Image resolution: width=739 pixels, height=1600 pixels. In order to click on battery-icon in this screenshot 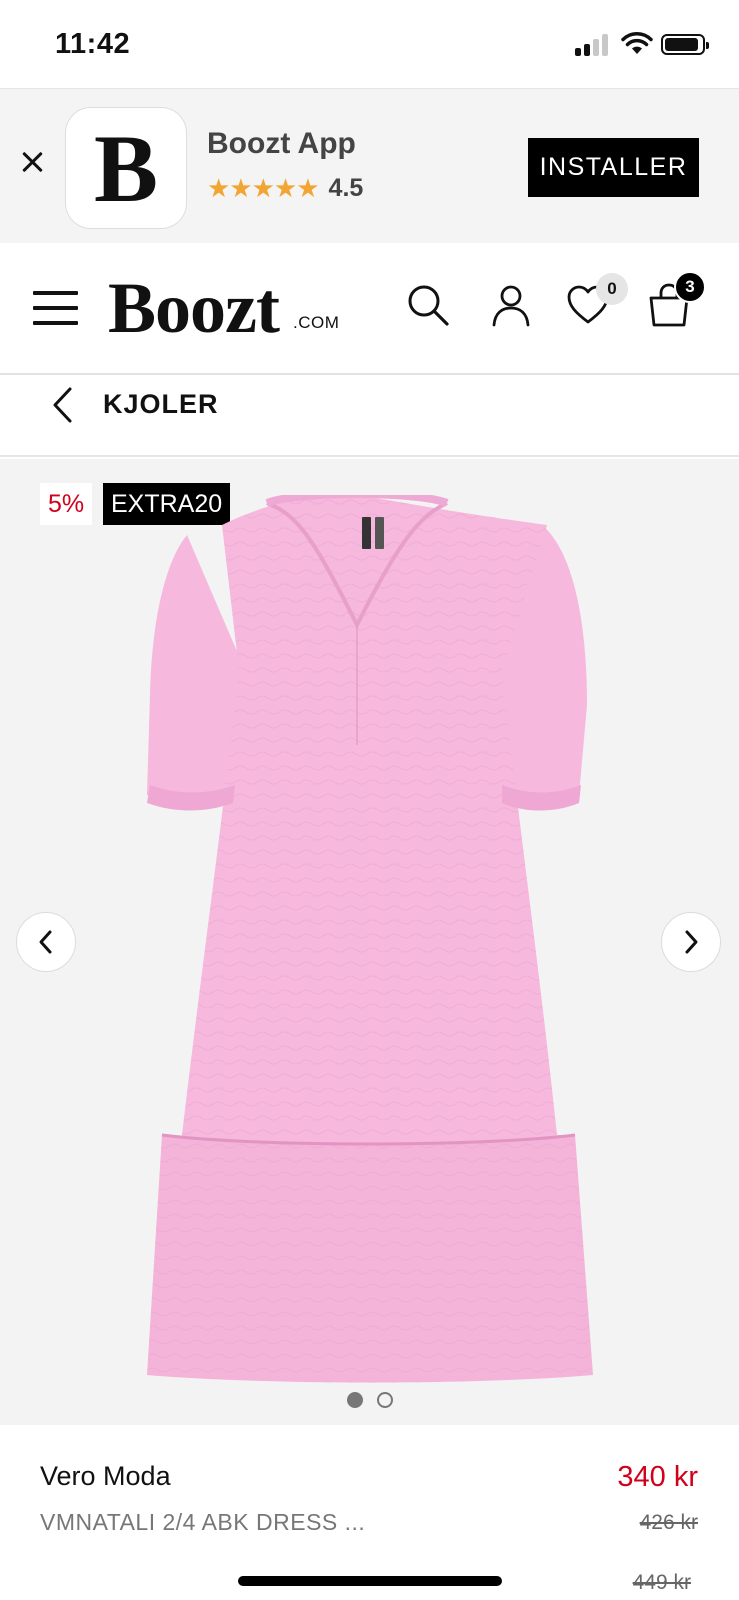, I will do `click(685, 44)`.